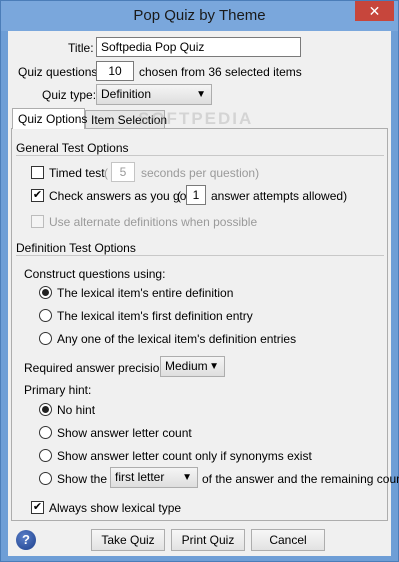 This screenshot has height=562, width=399. What do you see at coordinates (77, 173) in the screenshot?
I see `timed-test-label: Timed test` at bounding box center [77, 173].